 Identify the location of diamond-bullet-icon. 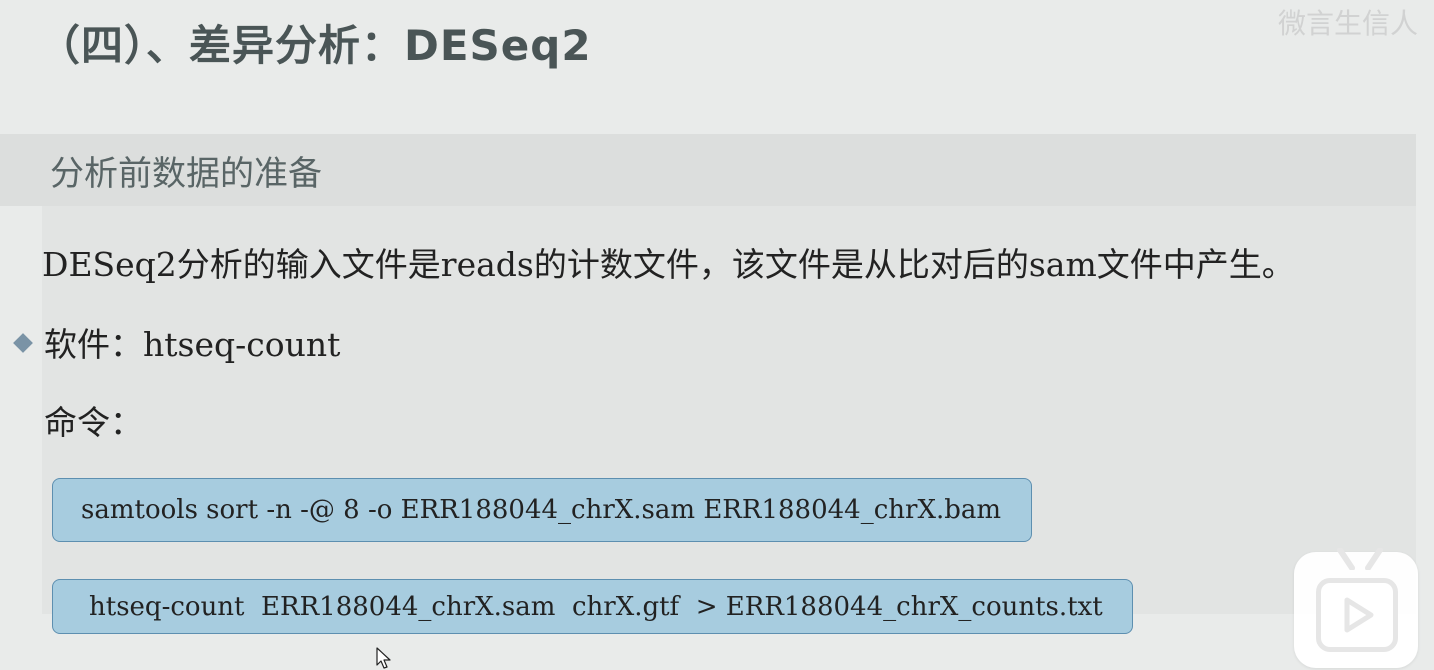
(23, 343).